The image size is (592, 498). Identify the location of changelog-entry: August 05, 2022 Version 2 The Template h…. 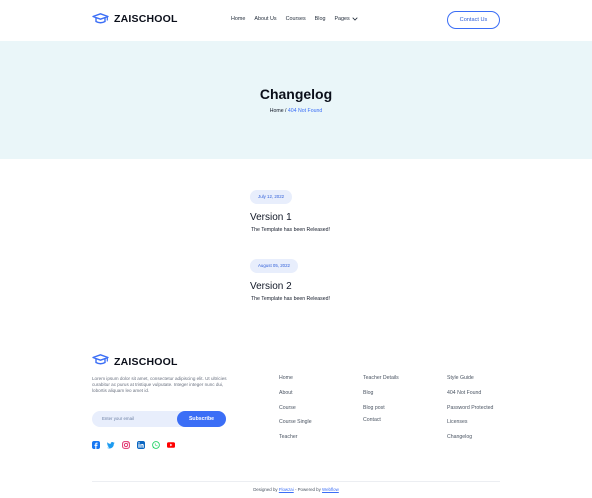
(330, 278).